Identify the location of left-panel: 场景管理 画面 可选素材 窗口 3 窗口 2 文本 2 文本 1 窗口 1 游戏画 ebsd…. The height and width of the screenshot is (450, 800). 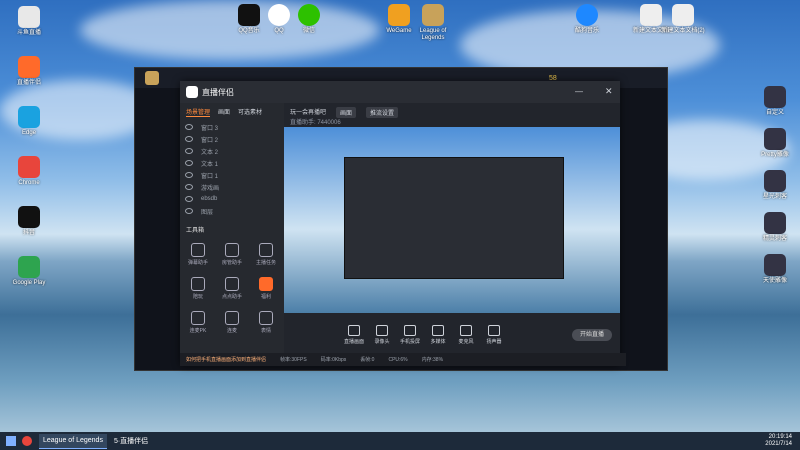
(232, 234).